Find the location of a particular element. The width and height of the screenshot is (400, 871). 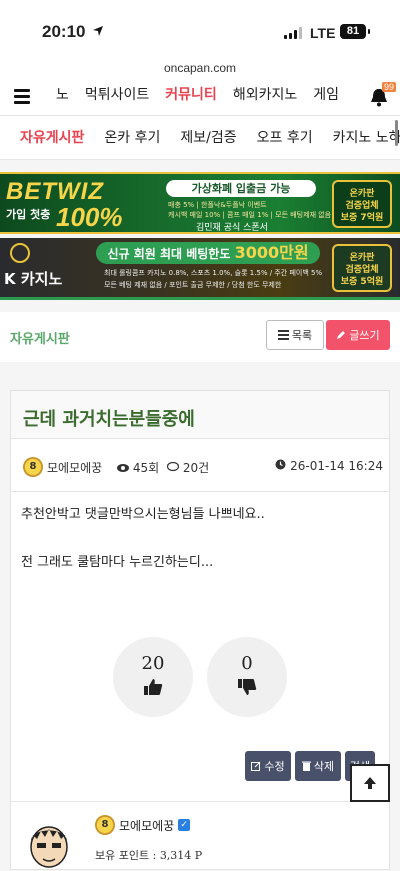

status-time: 20:10 is located at coordinates (64, 31).